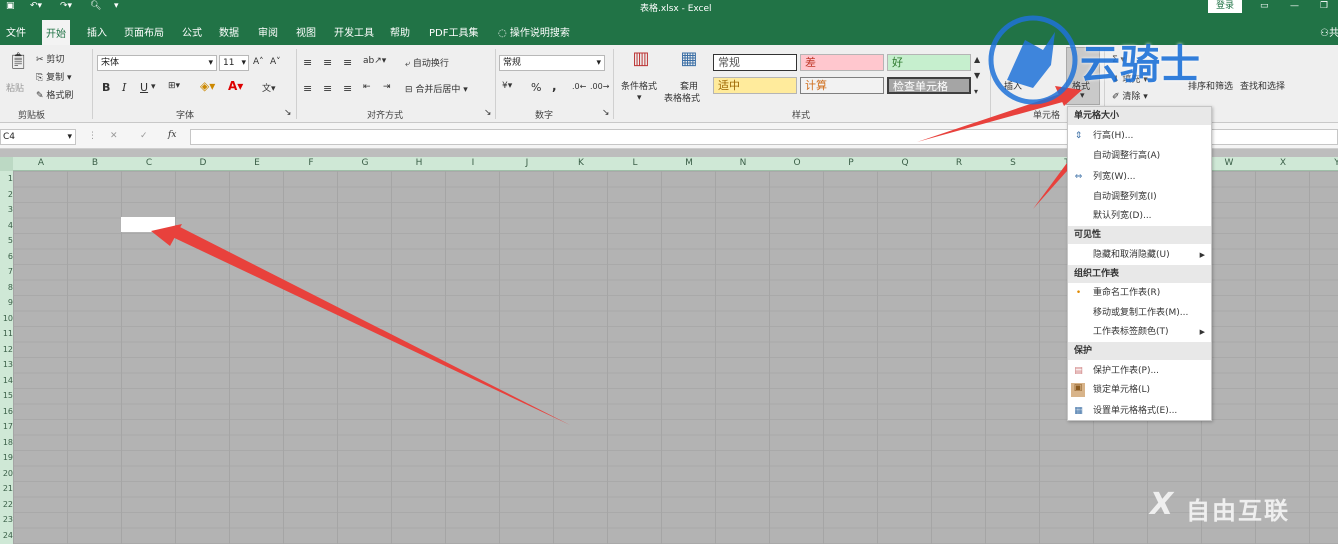 This screenshot has height=544, width=1338. I want to click on menu-header-organize-sheets: 组织工作表, so click(1139, 274).